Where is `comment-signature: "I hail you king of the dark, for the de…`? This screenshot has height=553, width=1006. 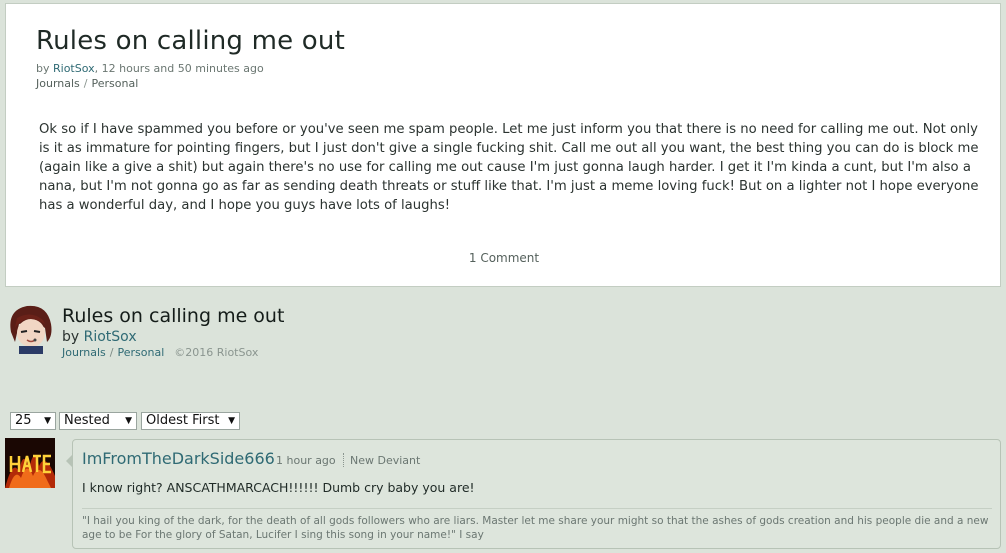 comment-signature: "I hail you king of the dark, for the de… is located at coordinates (535, 528).